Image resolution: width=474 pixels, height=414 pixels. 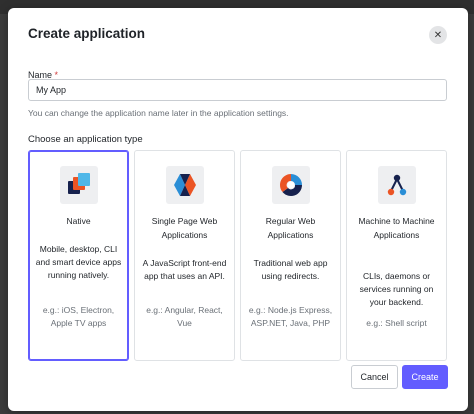 I want to click on card-examples: e.g.: iOS, Electron, Apple TV apps, so click(x=78, y=316).